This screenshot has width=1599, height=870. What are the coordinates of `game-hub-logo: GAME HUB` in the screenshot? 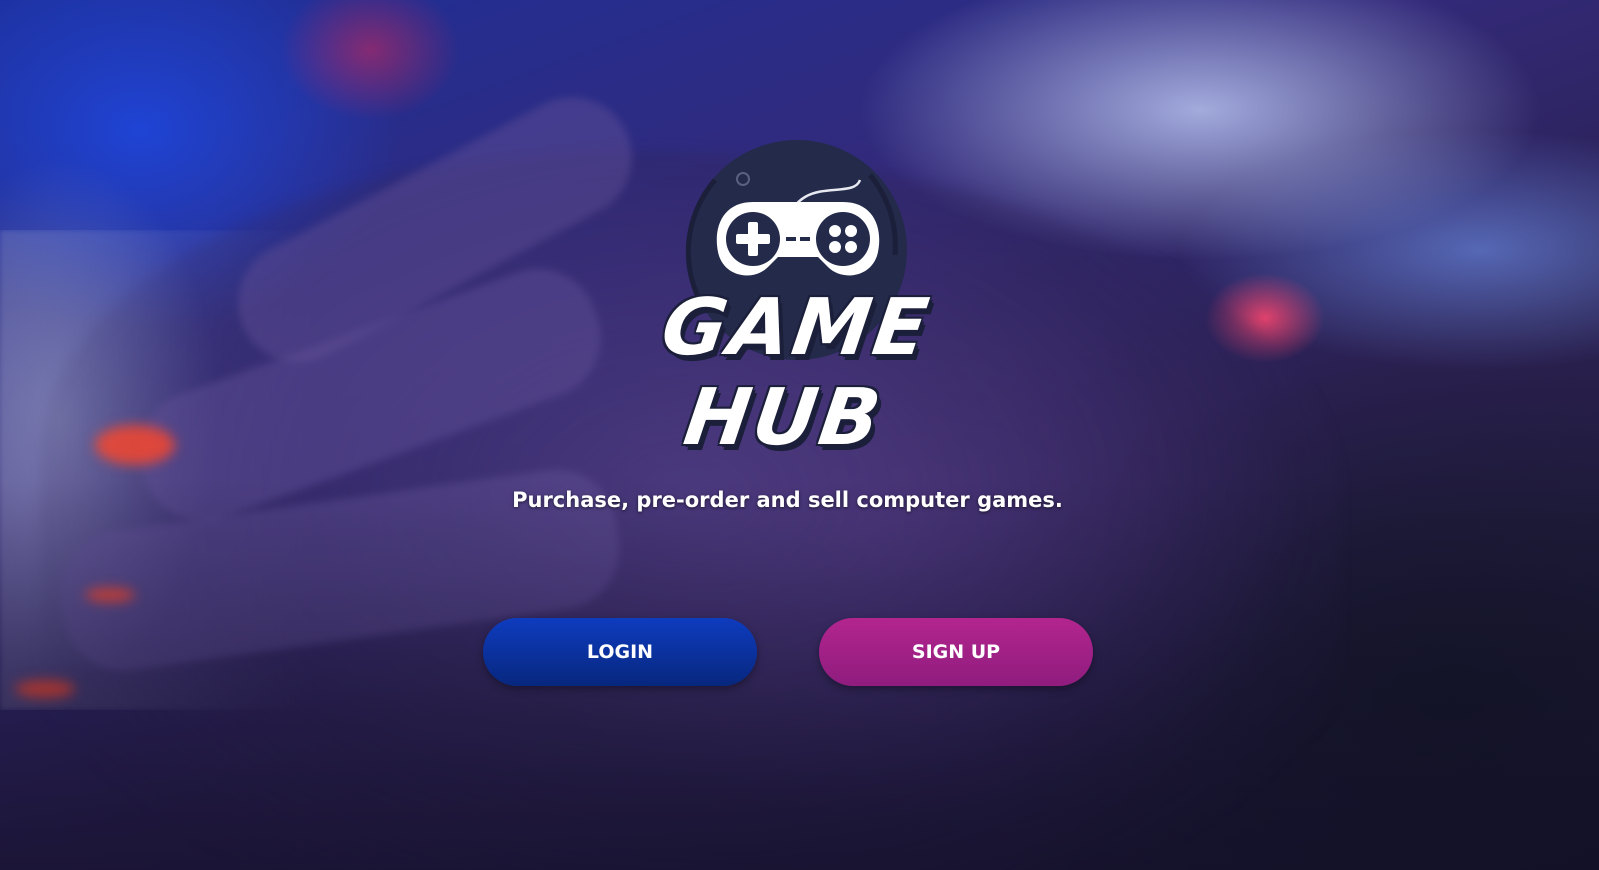 It's located at (790, 299).